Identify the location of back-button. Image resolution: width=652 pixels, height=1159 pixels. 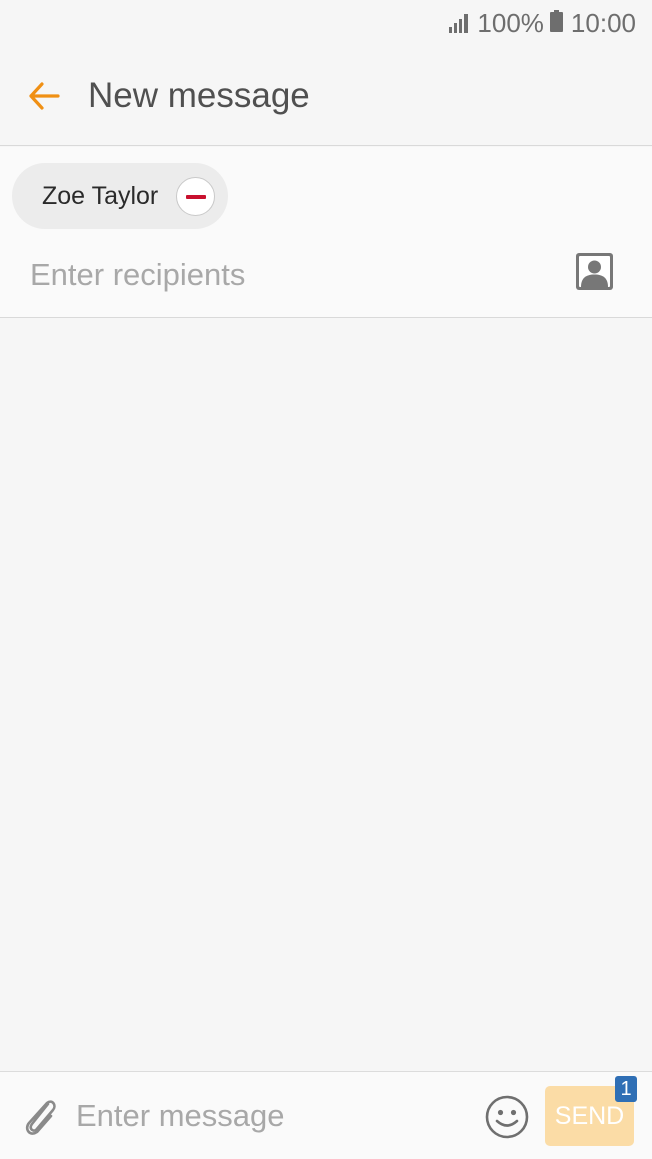
(44, 96).